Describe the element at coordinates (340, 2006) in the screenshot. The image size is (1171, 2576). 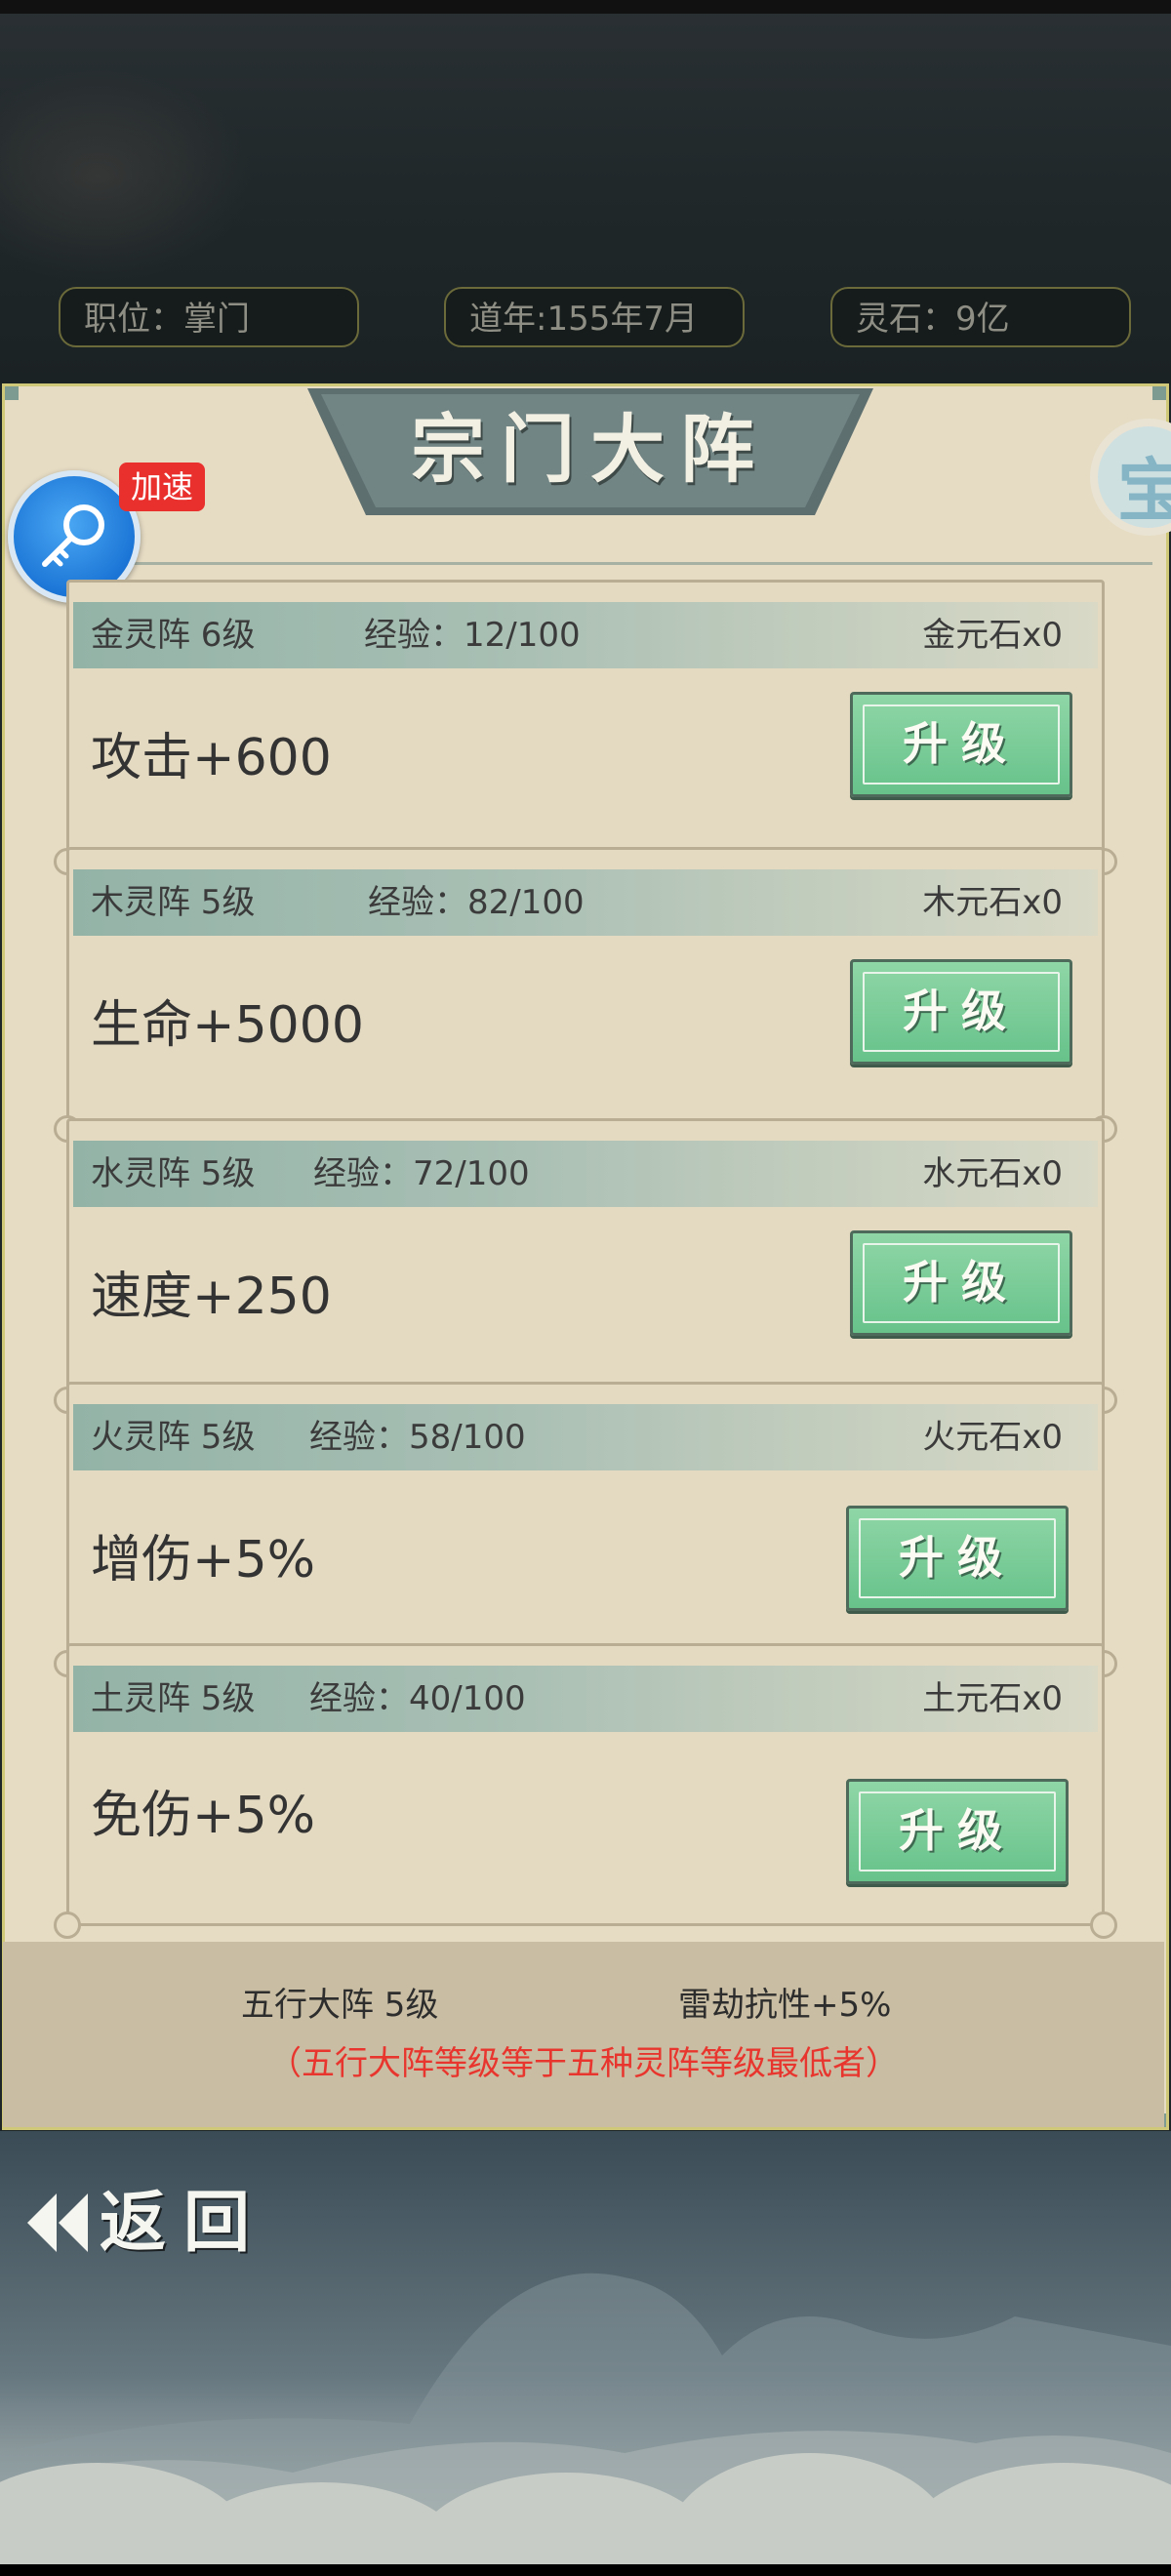
I see `grand-formation-level: 五行大阵 5级` at that location.